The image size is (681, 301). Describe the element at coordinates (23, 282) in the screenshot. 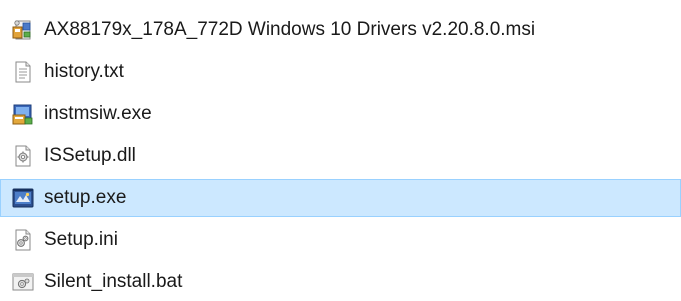

I see `batch-file-icon` at that location.